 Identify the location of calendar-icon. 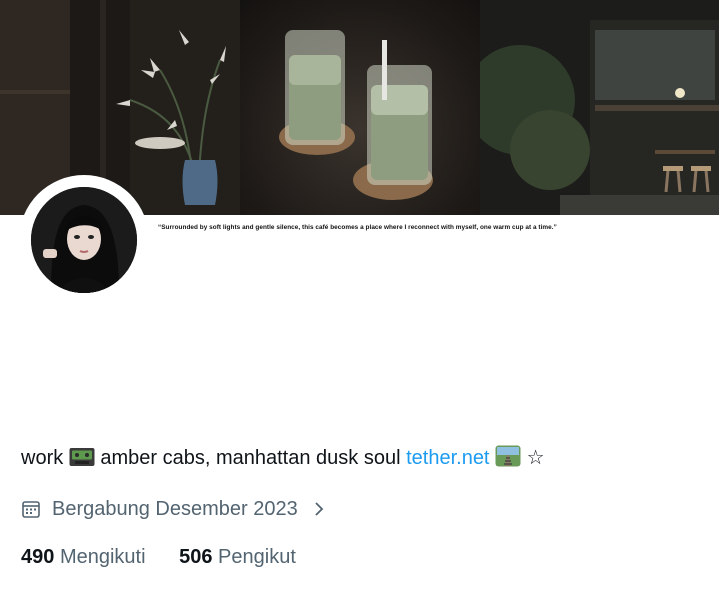
(31, 509).